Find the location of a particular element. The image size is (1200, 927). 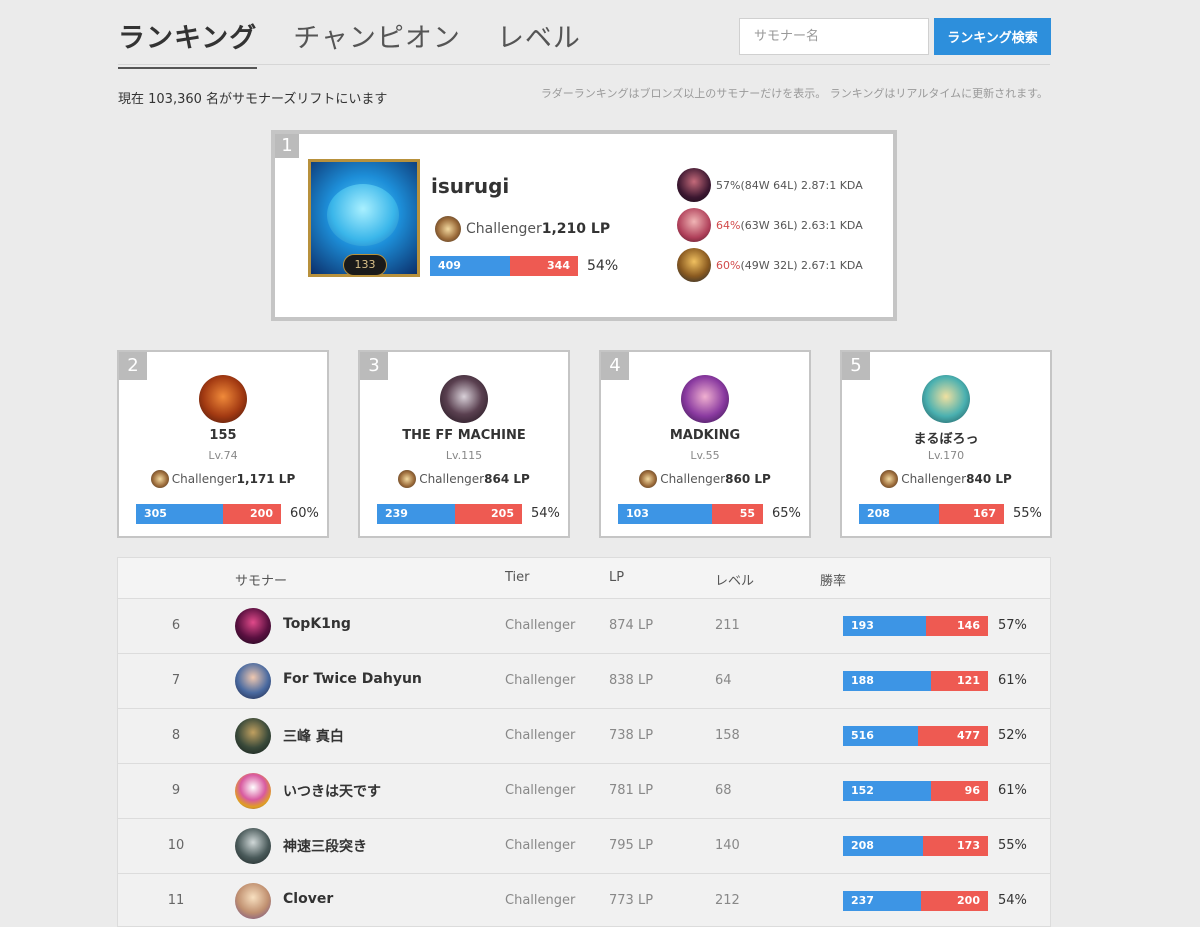

row-rank: 11 is located at coordinates (176, 900).